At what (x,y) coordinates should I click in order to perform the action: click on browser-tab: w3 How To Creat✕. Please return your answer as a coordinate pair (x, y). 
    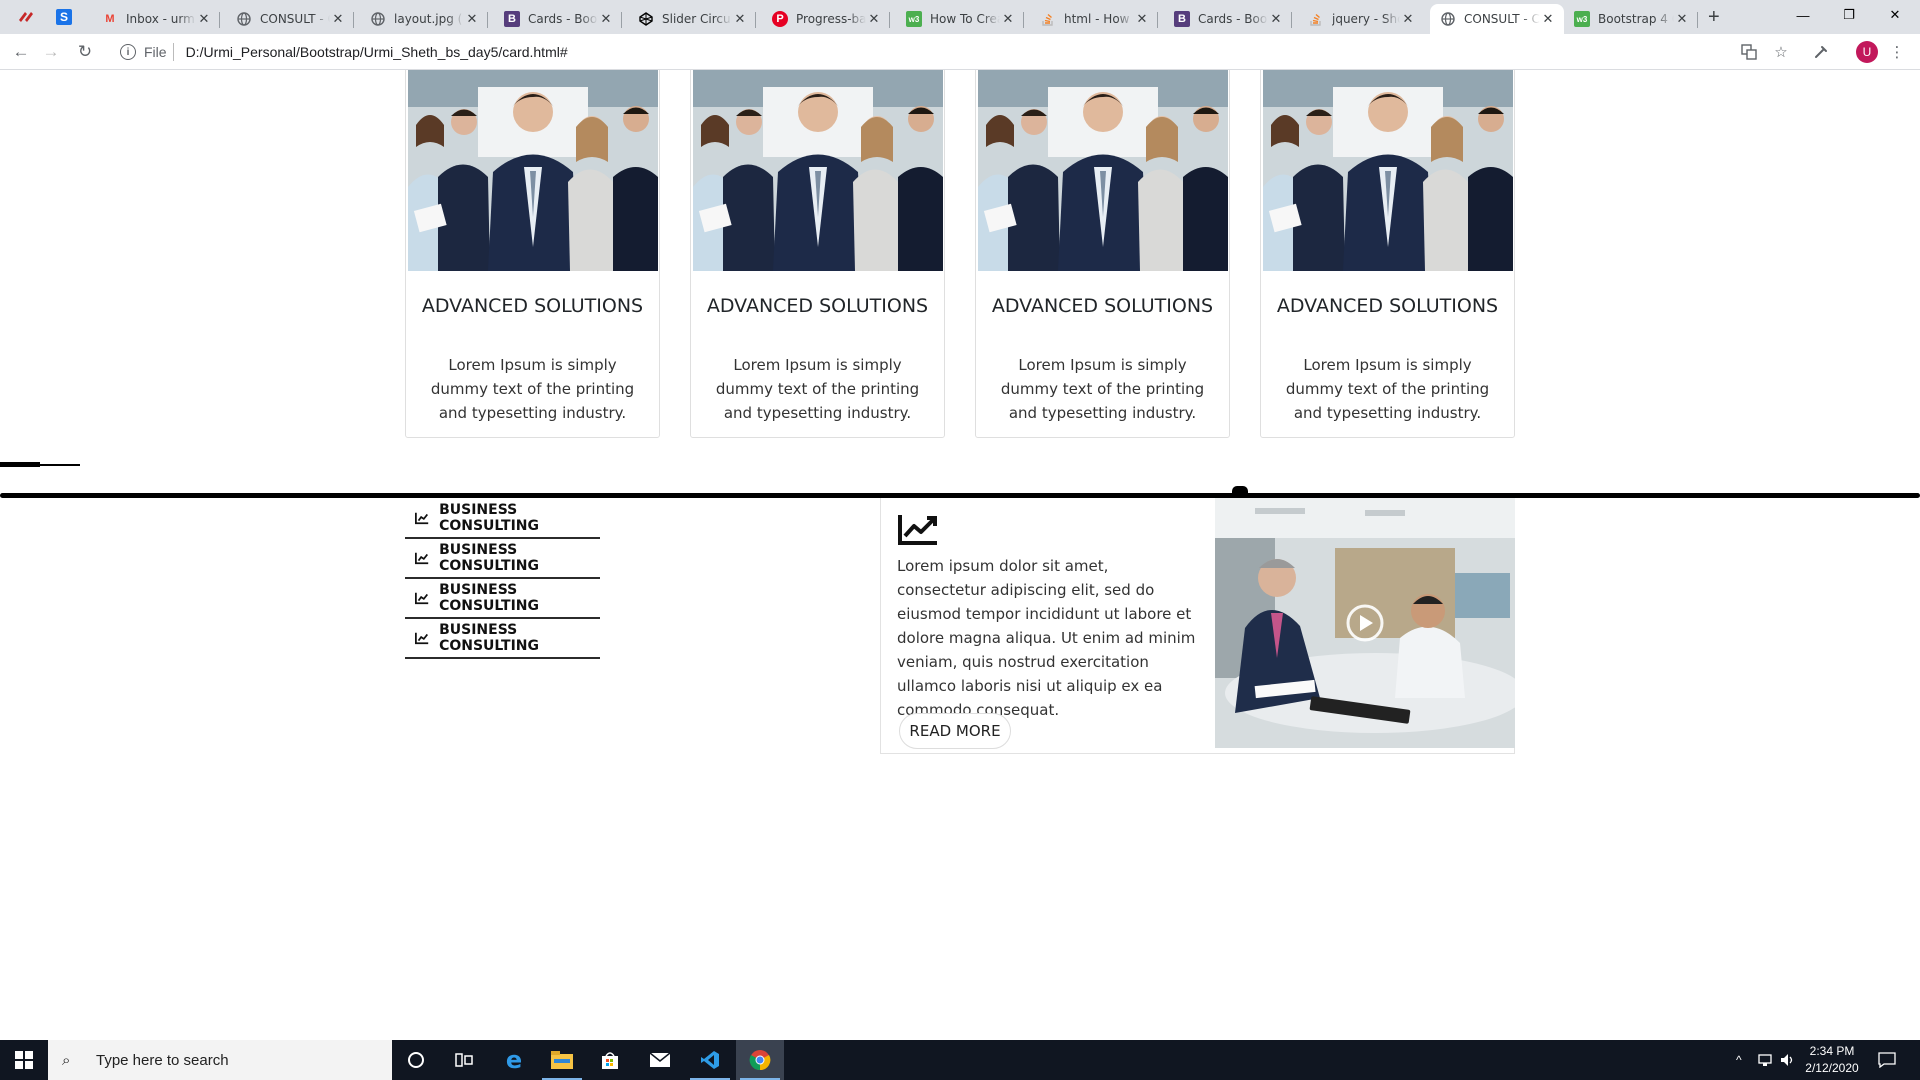
    Looking at the image, I should click on (960, 19).